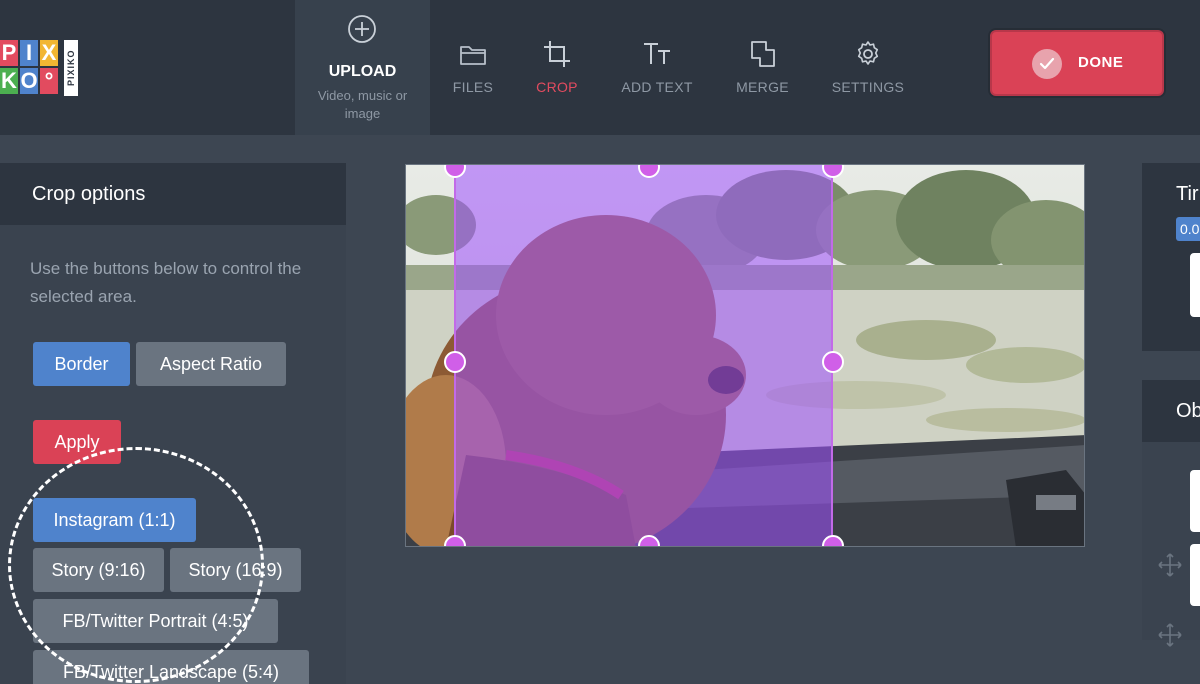 This screenshot has height=684, width=1200. I want to click on timeline-title: Tir, so click(1187, 194).